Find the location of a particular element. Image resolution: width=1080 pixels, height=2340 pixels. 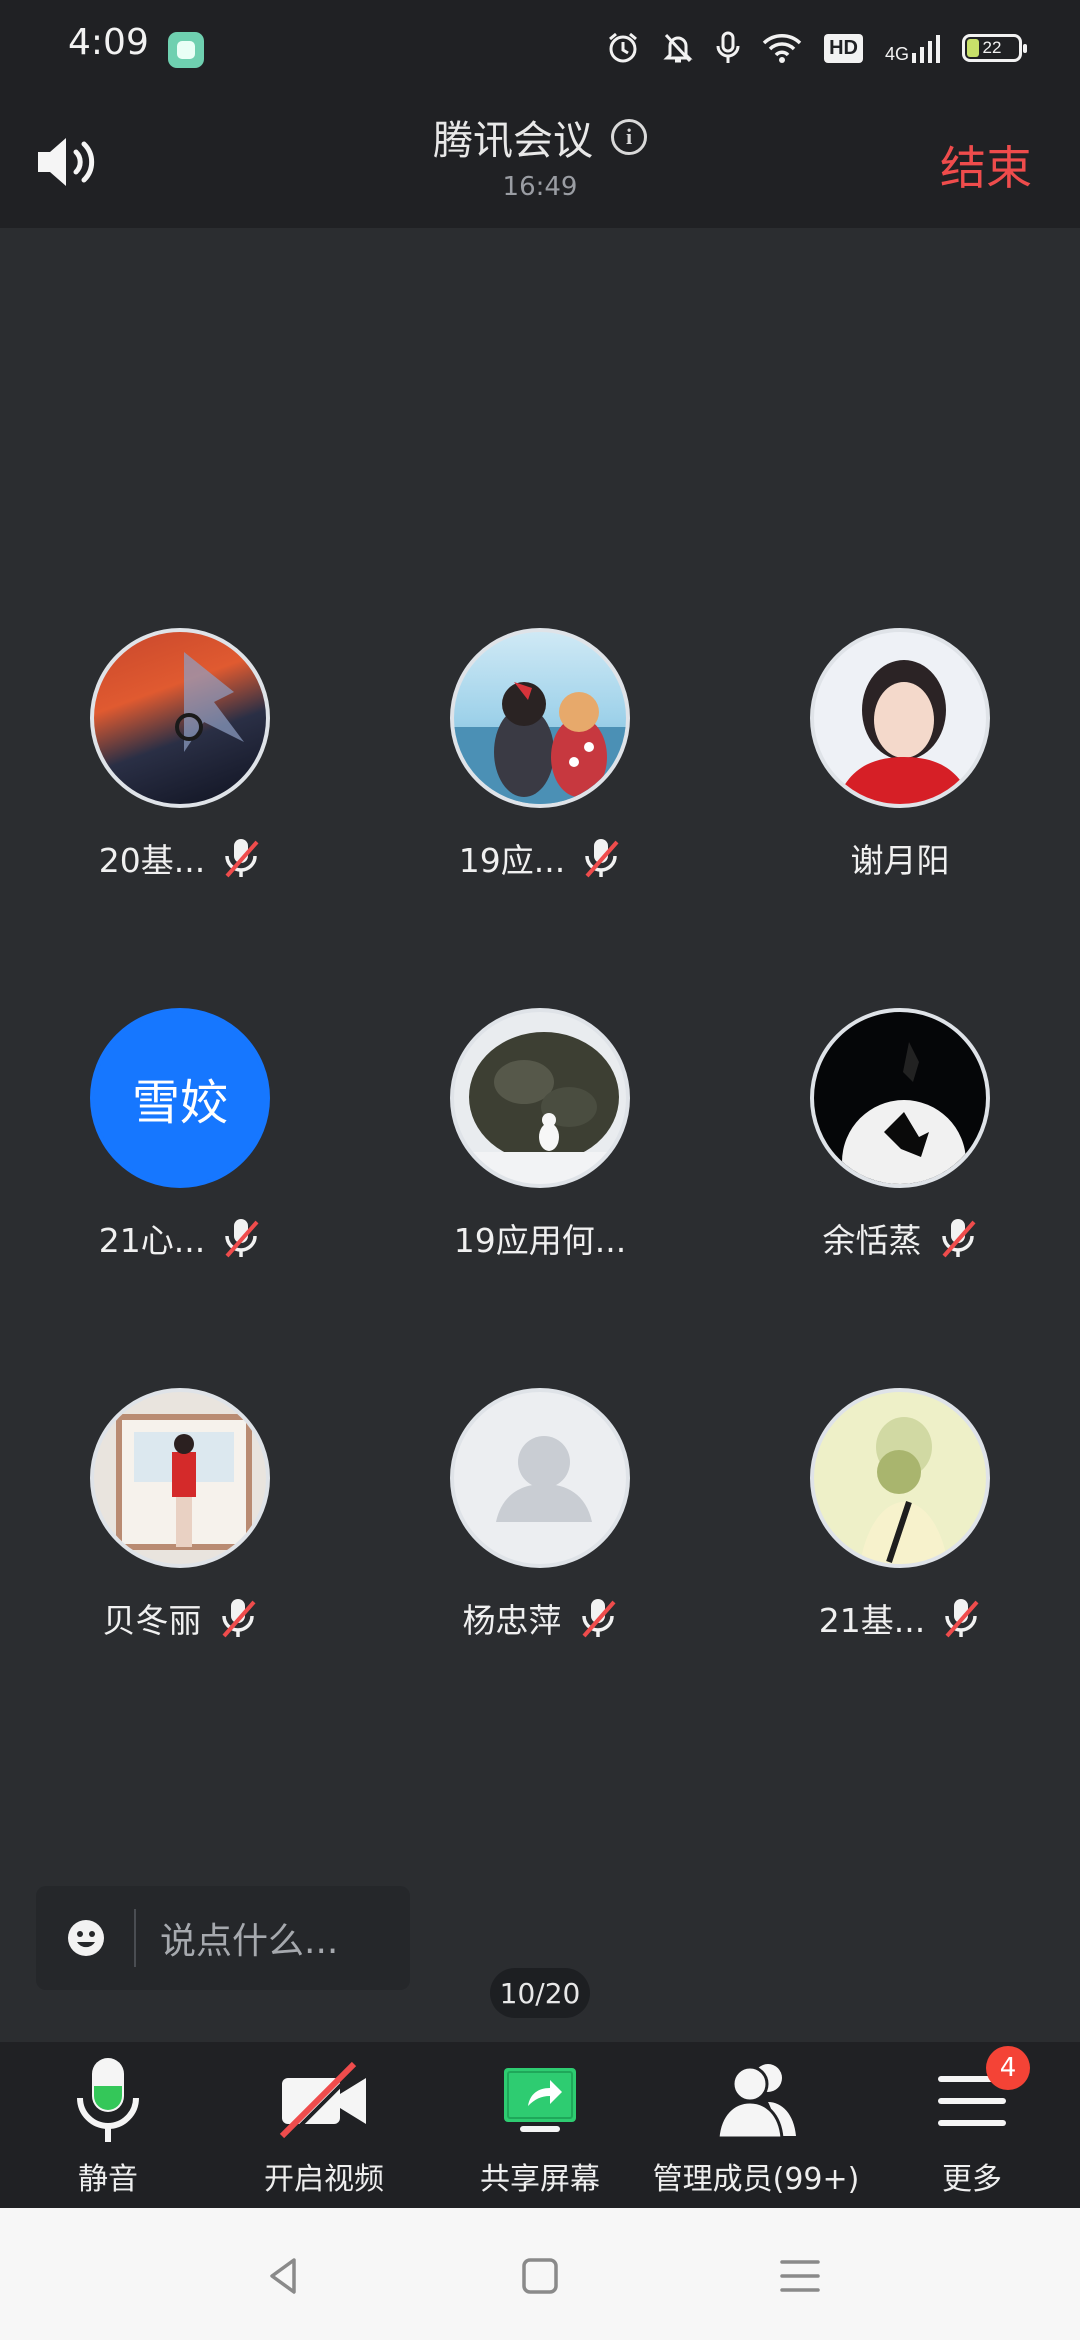

status-bar: 4:09 HD 4G 22 is located at coordinates (540, 46).